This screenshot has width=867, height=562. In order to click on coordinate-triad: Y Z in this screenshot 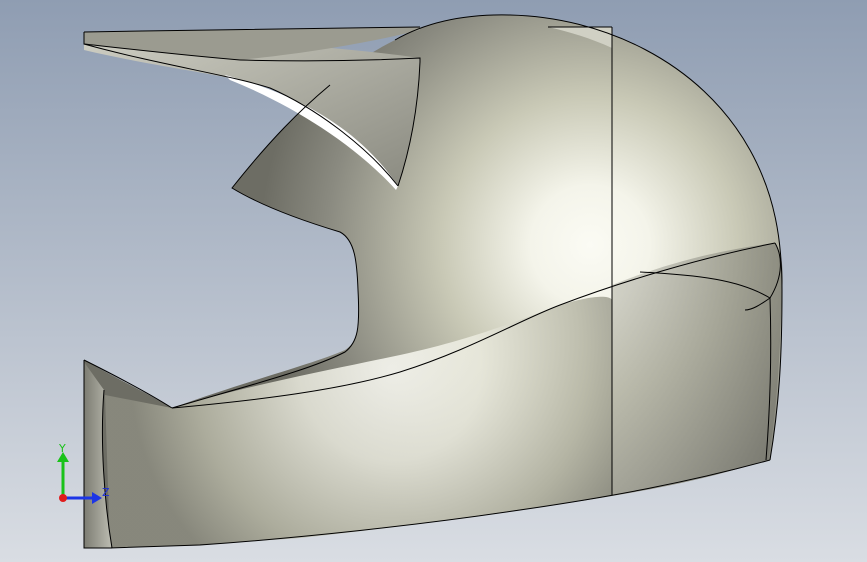, I will do `click(82, 475)`.